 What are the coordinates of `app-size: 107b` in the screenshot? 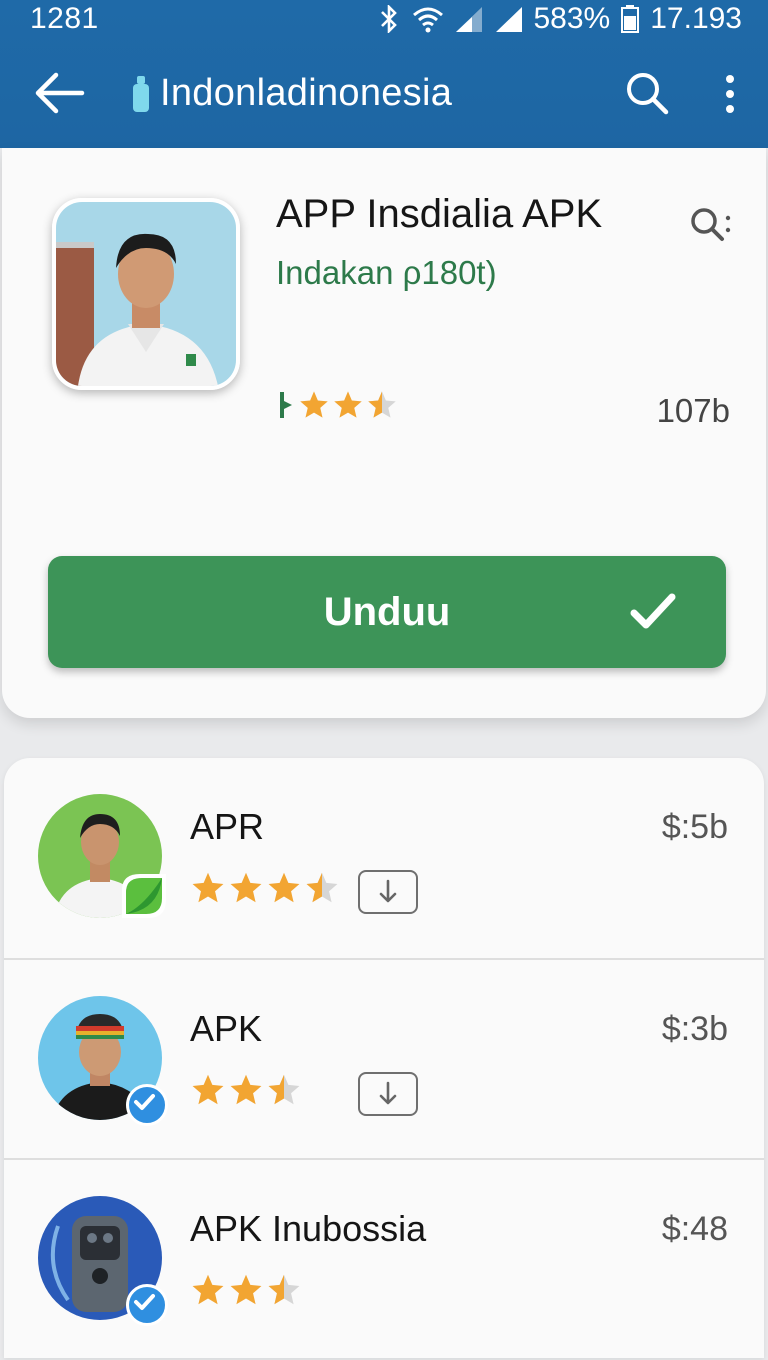 It's located at (693, 410).